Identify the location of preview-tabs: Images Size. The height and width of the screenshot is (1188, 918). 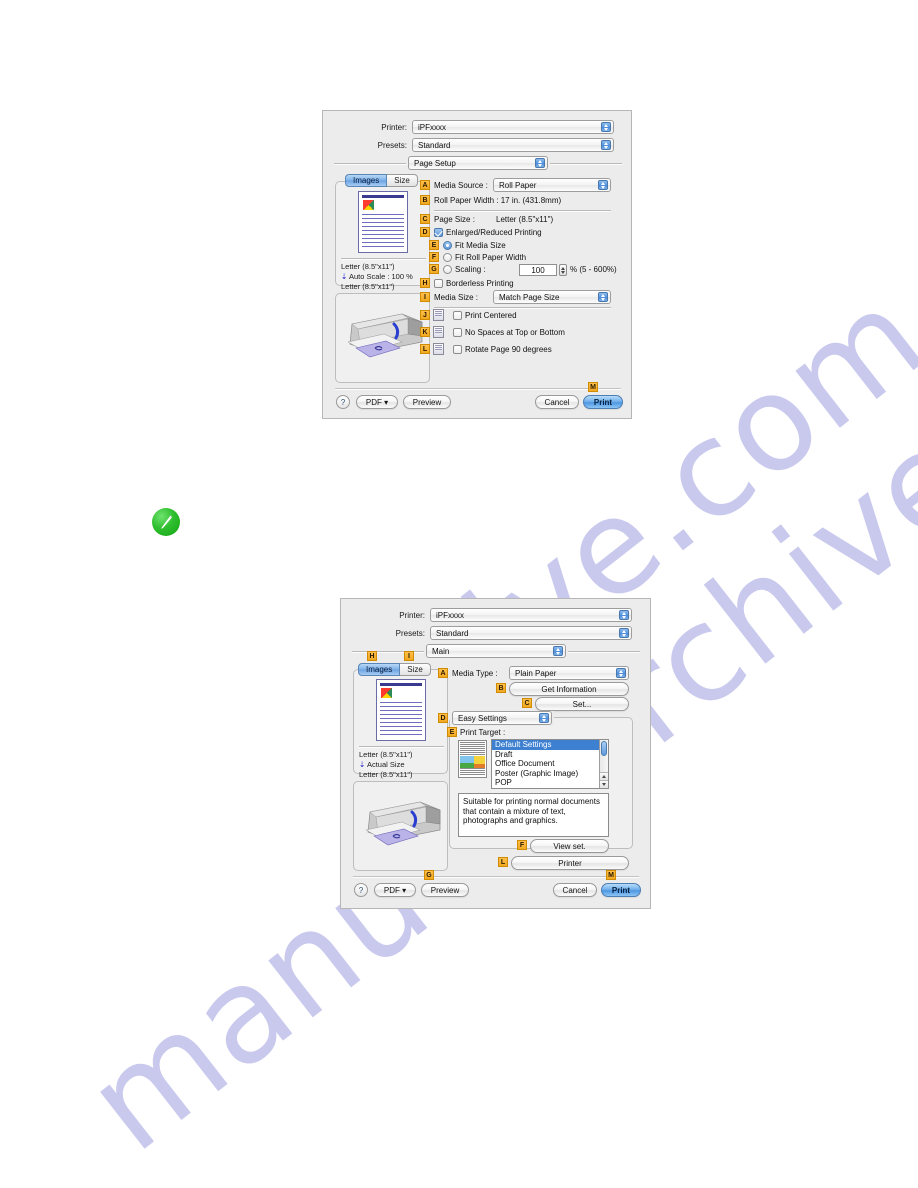
(381, 180).